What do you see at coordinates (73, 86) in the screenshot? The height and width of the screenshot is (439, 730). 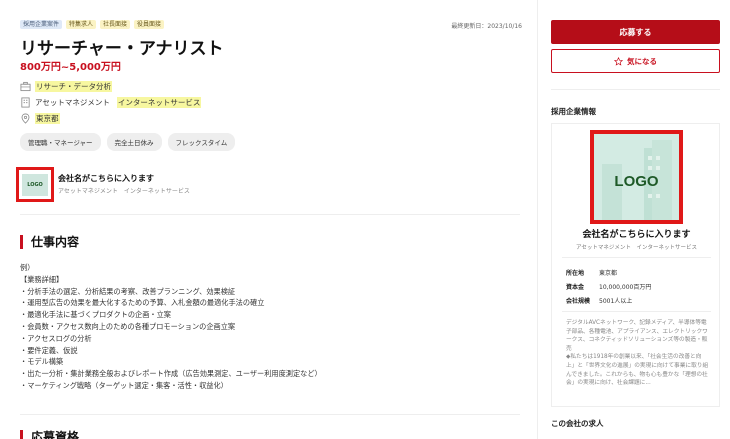 I see `job-category: リサーチ・データ分析` at bounding box center [73, 86].